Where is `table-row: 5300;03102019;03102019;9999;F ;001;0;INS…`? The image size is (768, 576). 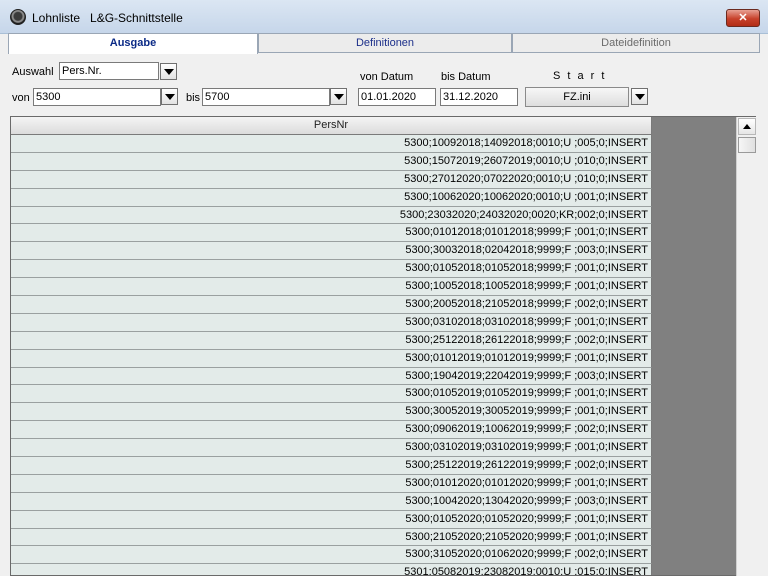
table-row: 5300;03102019;03102019;9999;F ;001;0;INS… is located at coordinates (331, 448).